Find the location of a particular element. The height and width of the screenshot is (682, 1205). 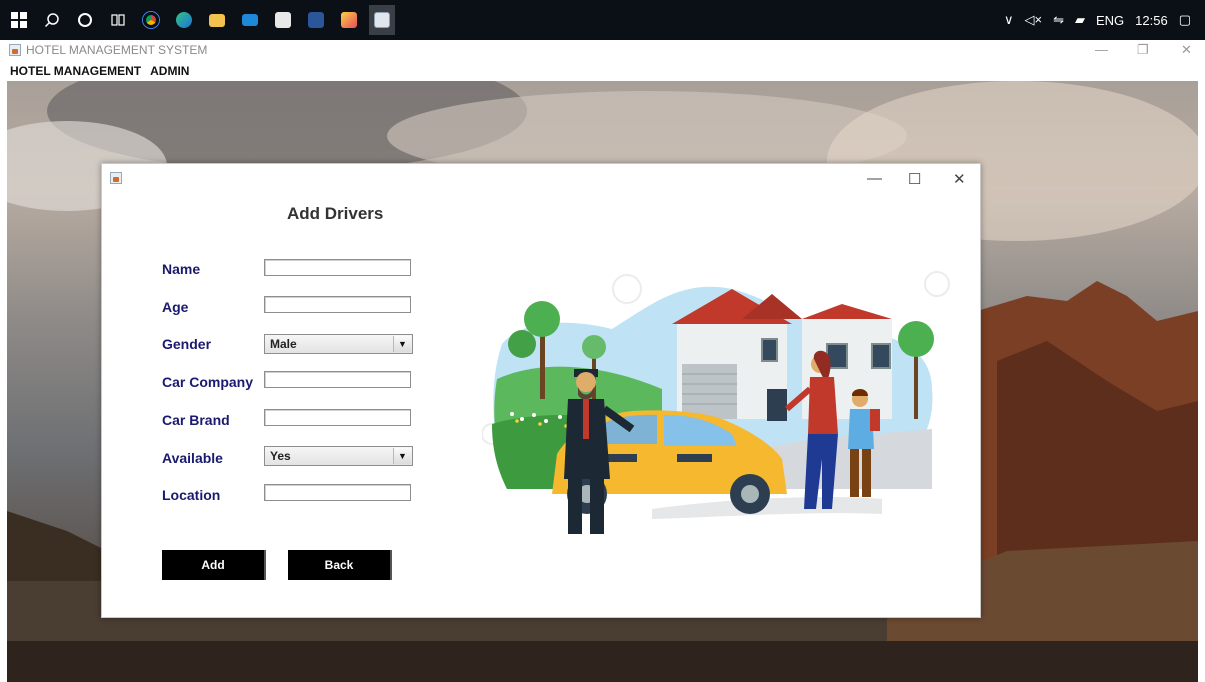

chevron-up-icon: ∨ is located at coordinates (1009, 20).